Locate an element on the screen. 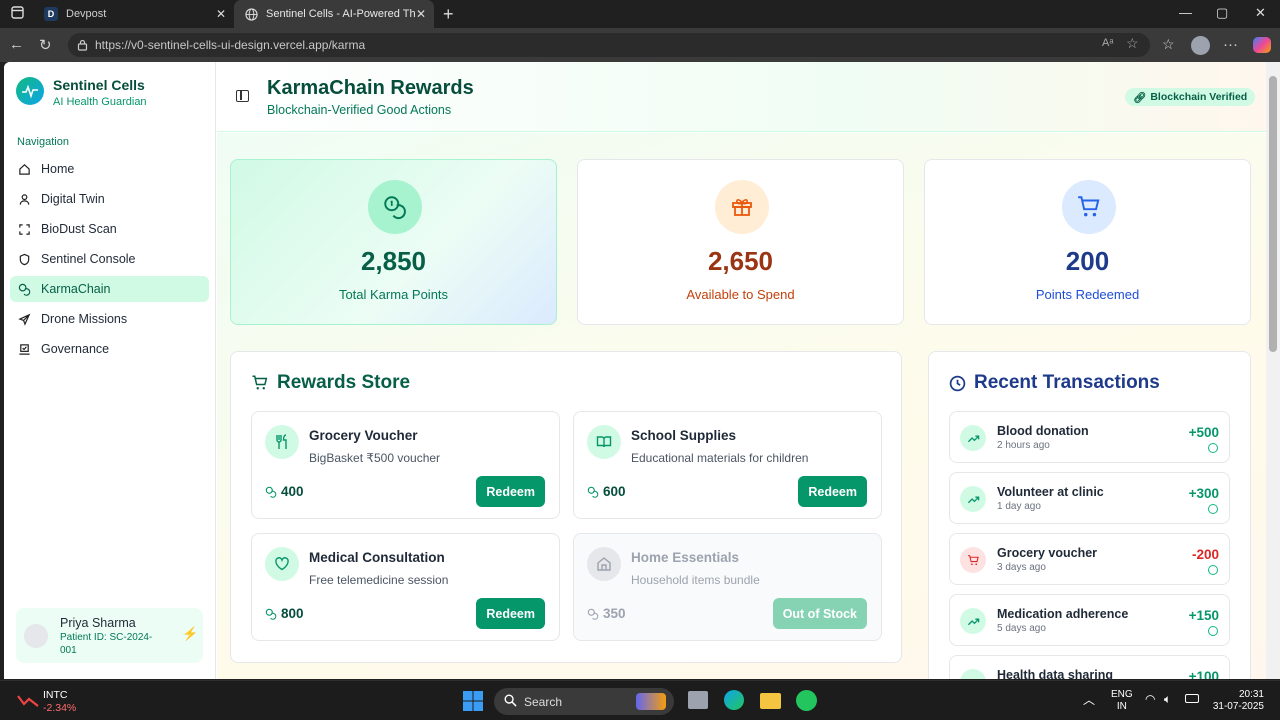  refresh-icon: ↻ is located at coordinates (45, 45).